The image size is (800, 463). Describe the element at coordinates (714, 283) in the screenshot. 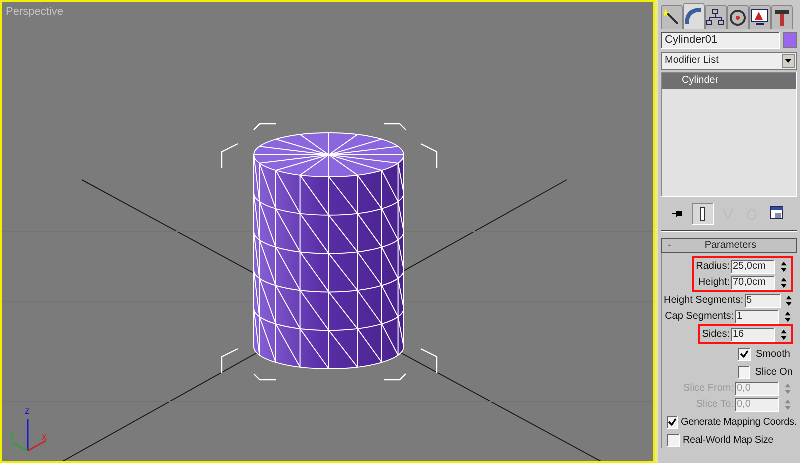

I see `parameter-label: Height:` at that location.